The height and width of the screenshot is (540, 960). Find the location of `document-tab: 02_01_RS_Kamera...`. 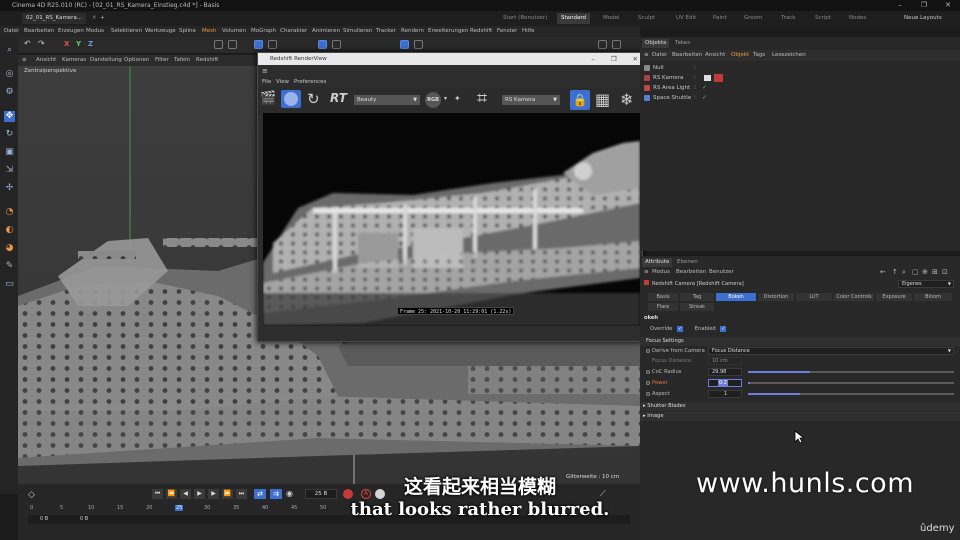

document-tab: 02_01_RS_Kamera... is located at coordinates (54, 18).